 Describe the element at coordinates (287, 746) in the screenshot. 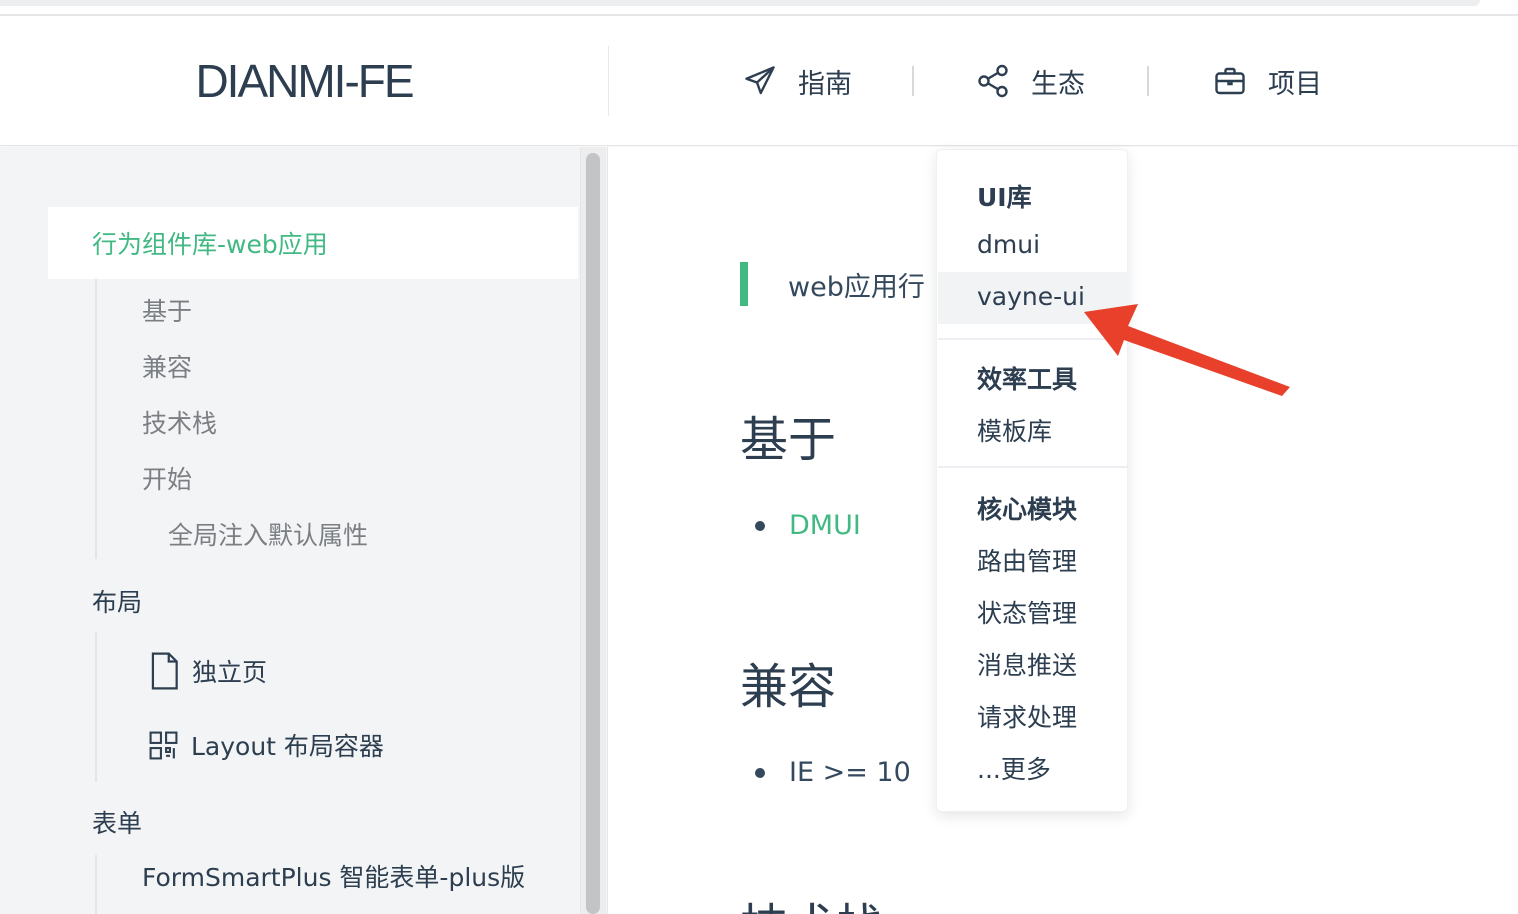

I see `sidebar-item-label: Layout 布局容器` at that location.